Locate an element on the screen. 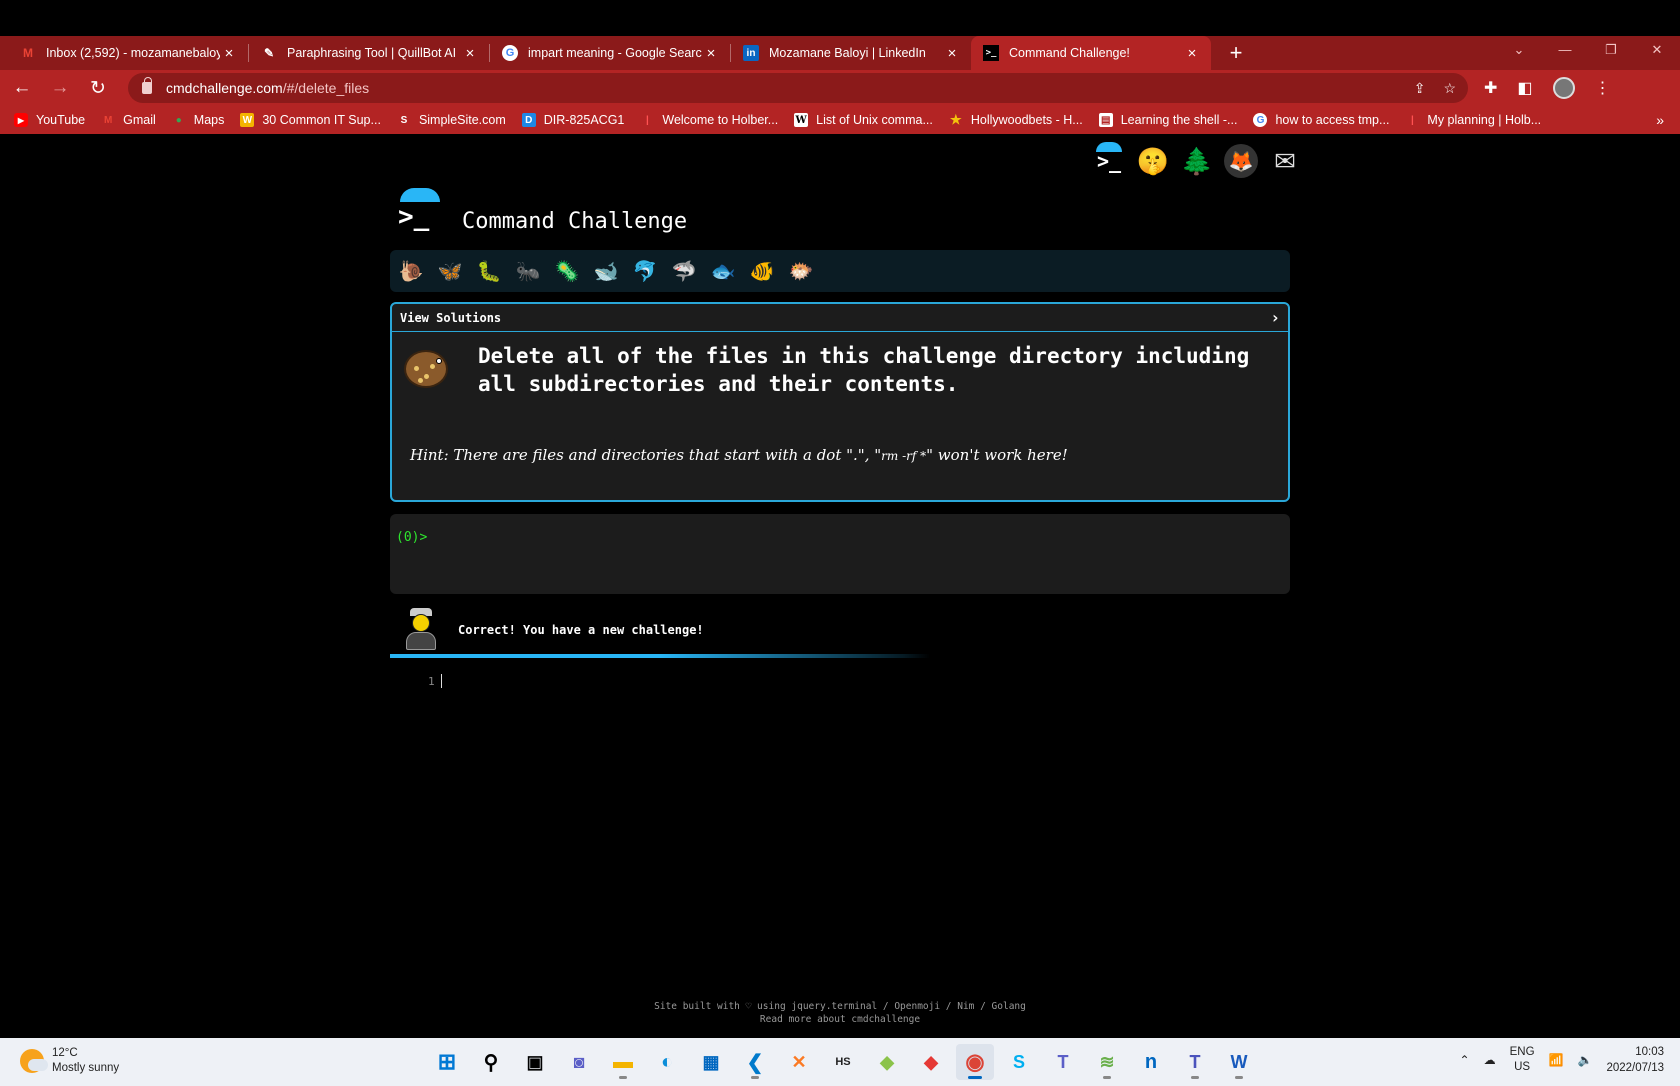 The width and height of the screenshot is (1680, 1086). level-selector: 🐌 🦋 🐛 🐜 🦠 🐋 🐬 🦈 🐟 🐠 🐡 is located at coordinates (840, 271).